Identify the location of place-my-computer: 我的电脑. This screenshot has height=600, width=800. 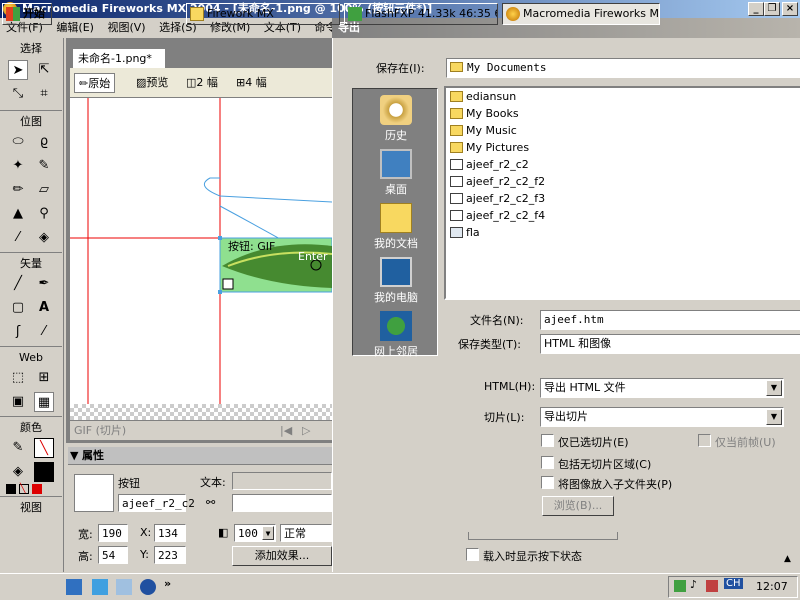
(396, 281).